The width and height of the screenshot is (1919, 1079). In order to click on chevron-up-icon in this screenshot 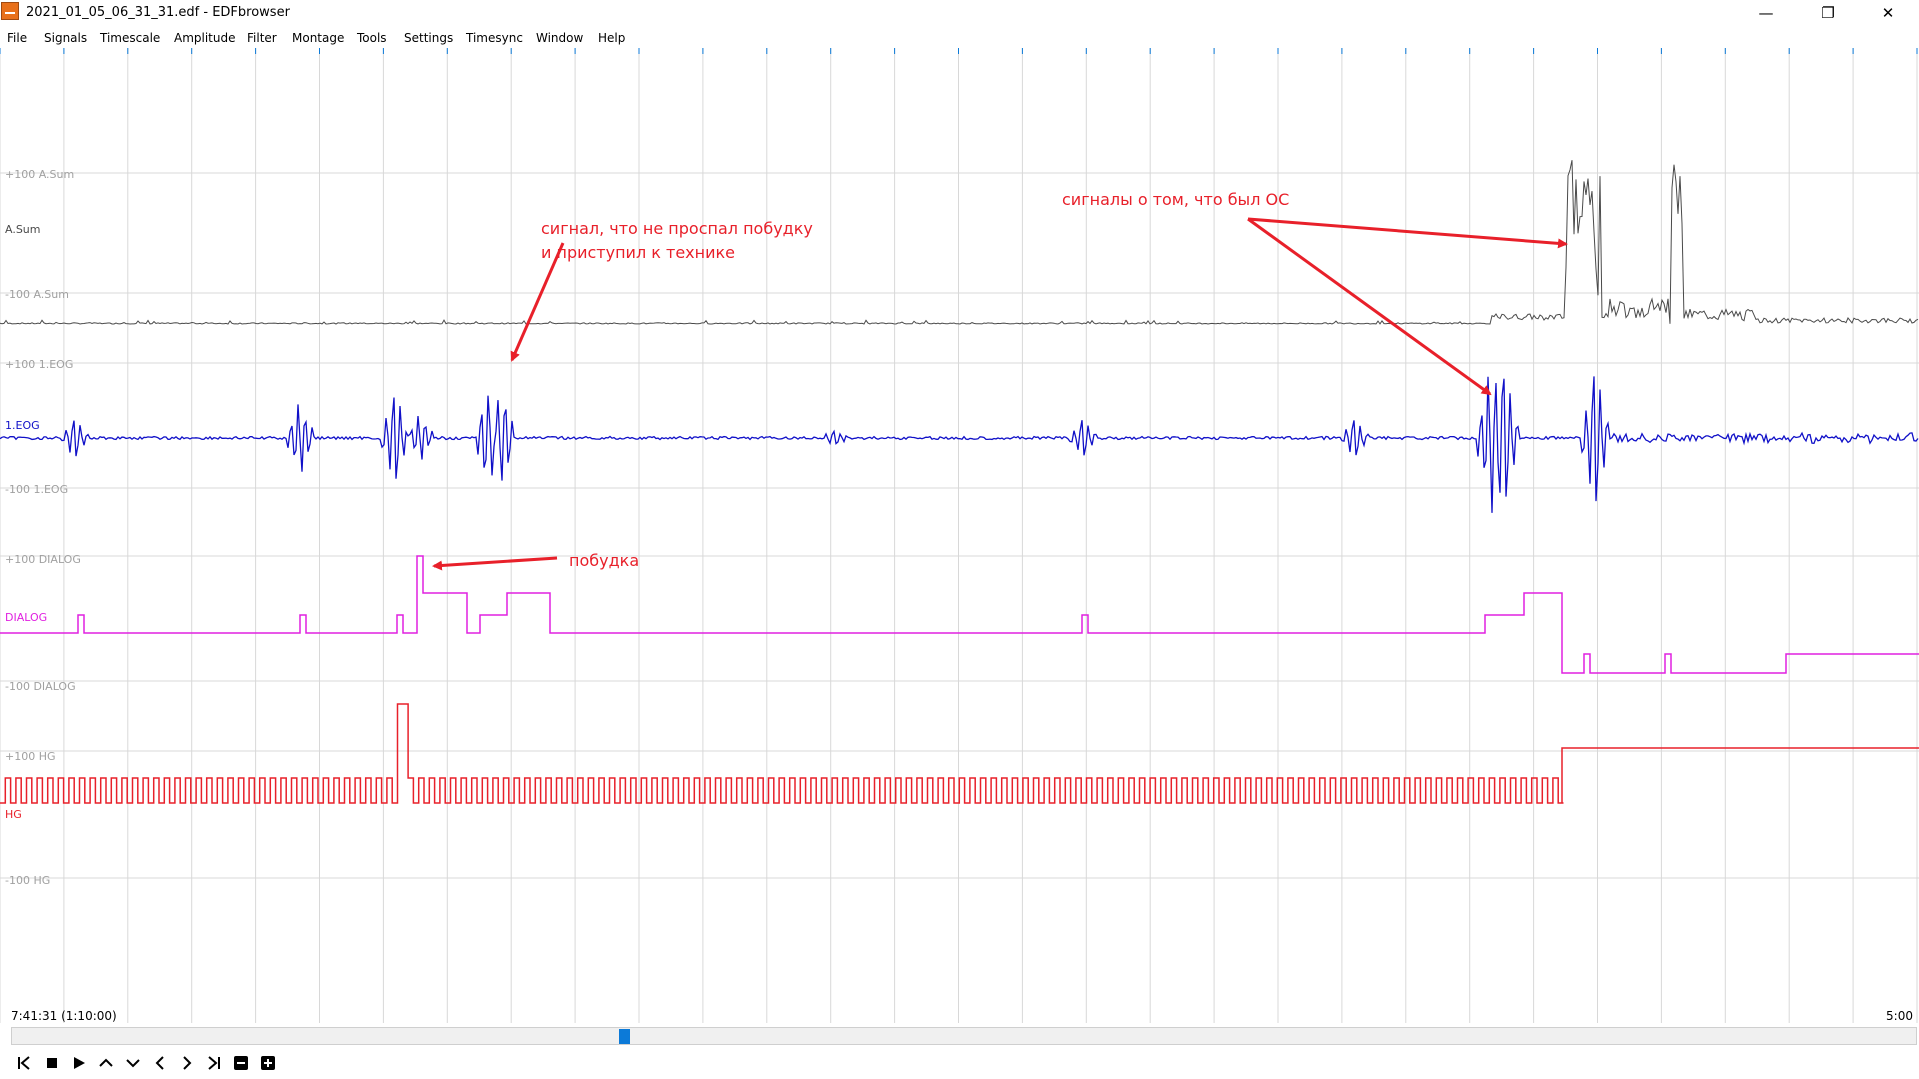, I will do `click(106, 1062)`.